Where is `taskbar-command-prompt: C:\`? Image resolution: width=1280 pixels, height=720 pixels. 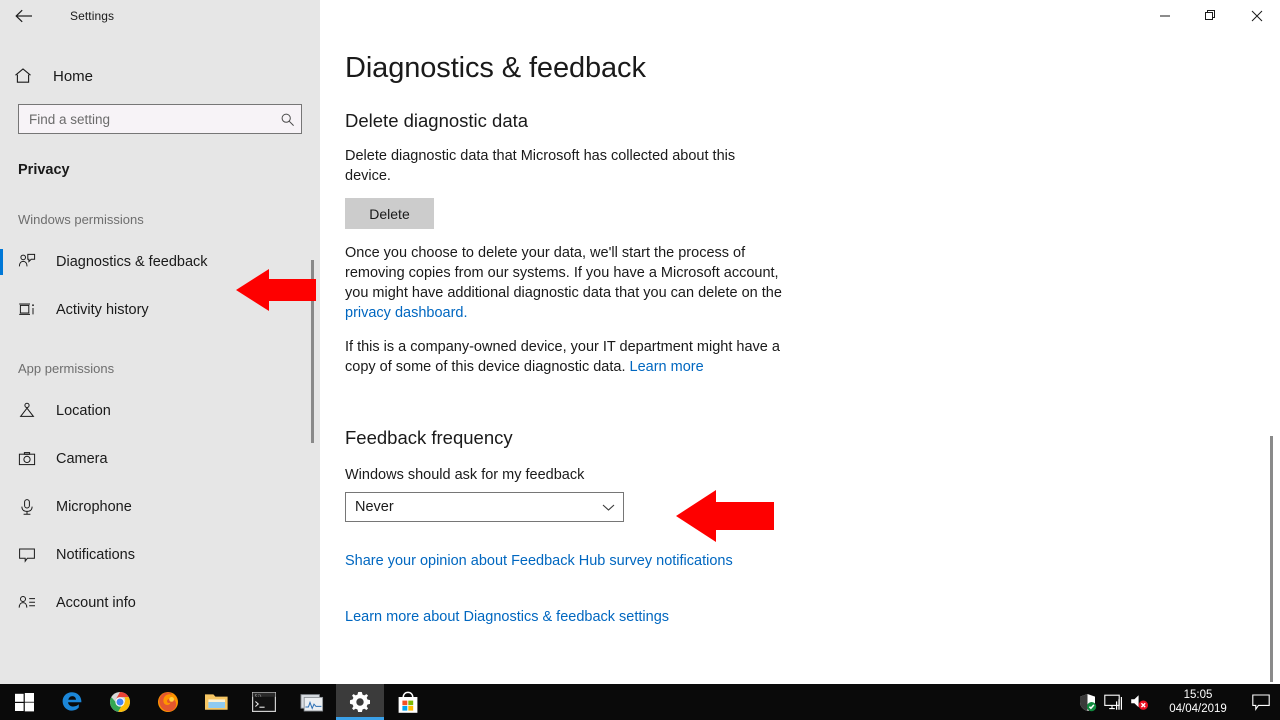 taskbar-command-prompt: C:\ is located at coordinates (264, 702).